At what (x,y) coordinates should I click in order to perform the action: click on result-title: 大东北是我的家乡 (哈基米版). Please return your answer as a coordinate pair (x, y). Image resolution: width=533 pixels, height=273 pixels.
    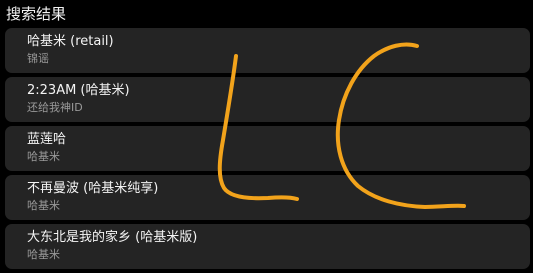
    Looking at the image, I should click on (112, 237).